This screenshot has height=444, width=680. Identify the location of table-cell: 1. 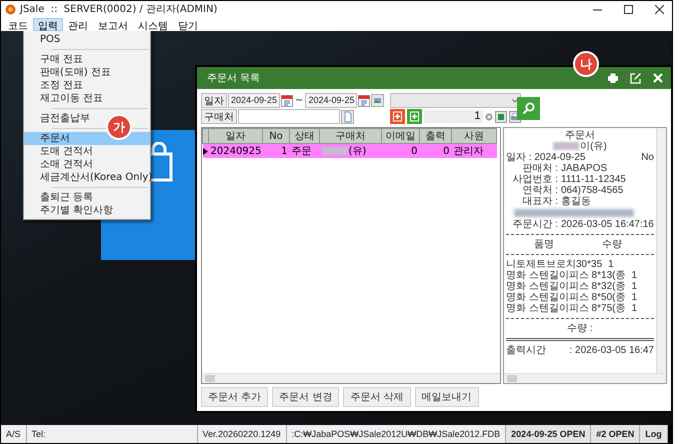
(284, 151).